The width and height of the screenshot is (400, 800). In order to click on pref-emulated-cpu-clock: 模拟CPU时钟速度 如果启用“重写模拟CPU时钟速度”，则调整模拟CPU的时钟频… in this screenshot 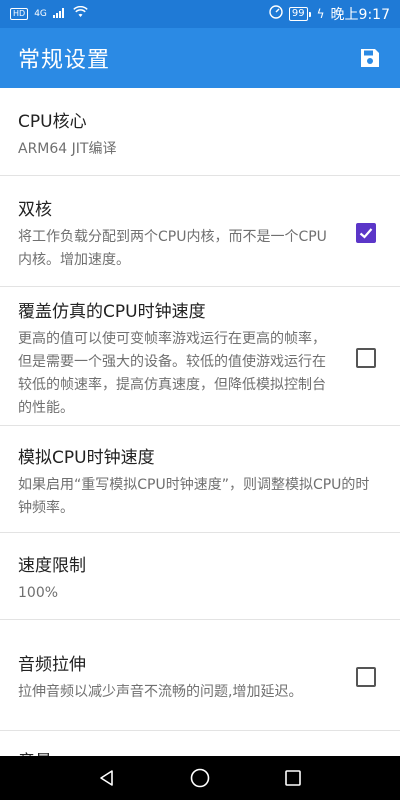, I will do `click(200, 479)`.